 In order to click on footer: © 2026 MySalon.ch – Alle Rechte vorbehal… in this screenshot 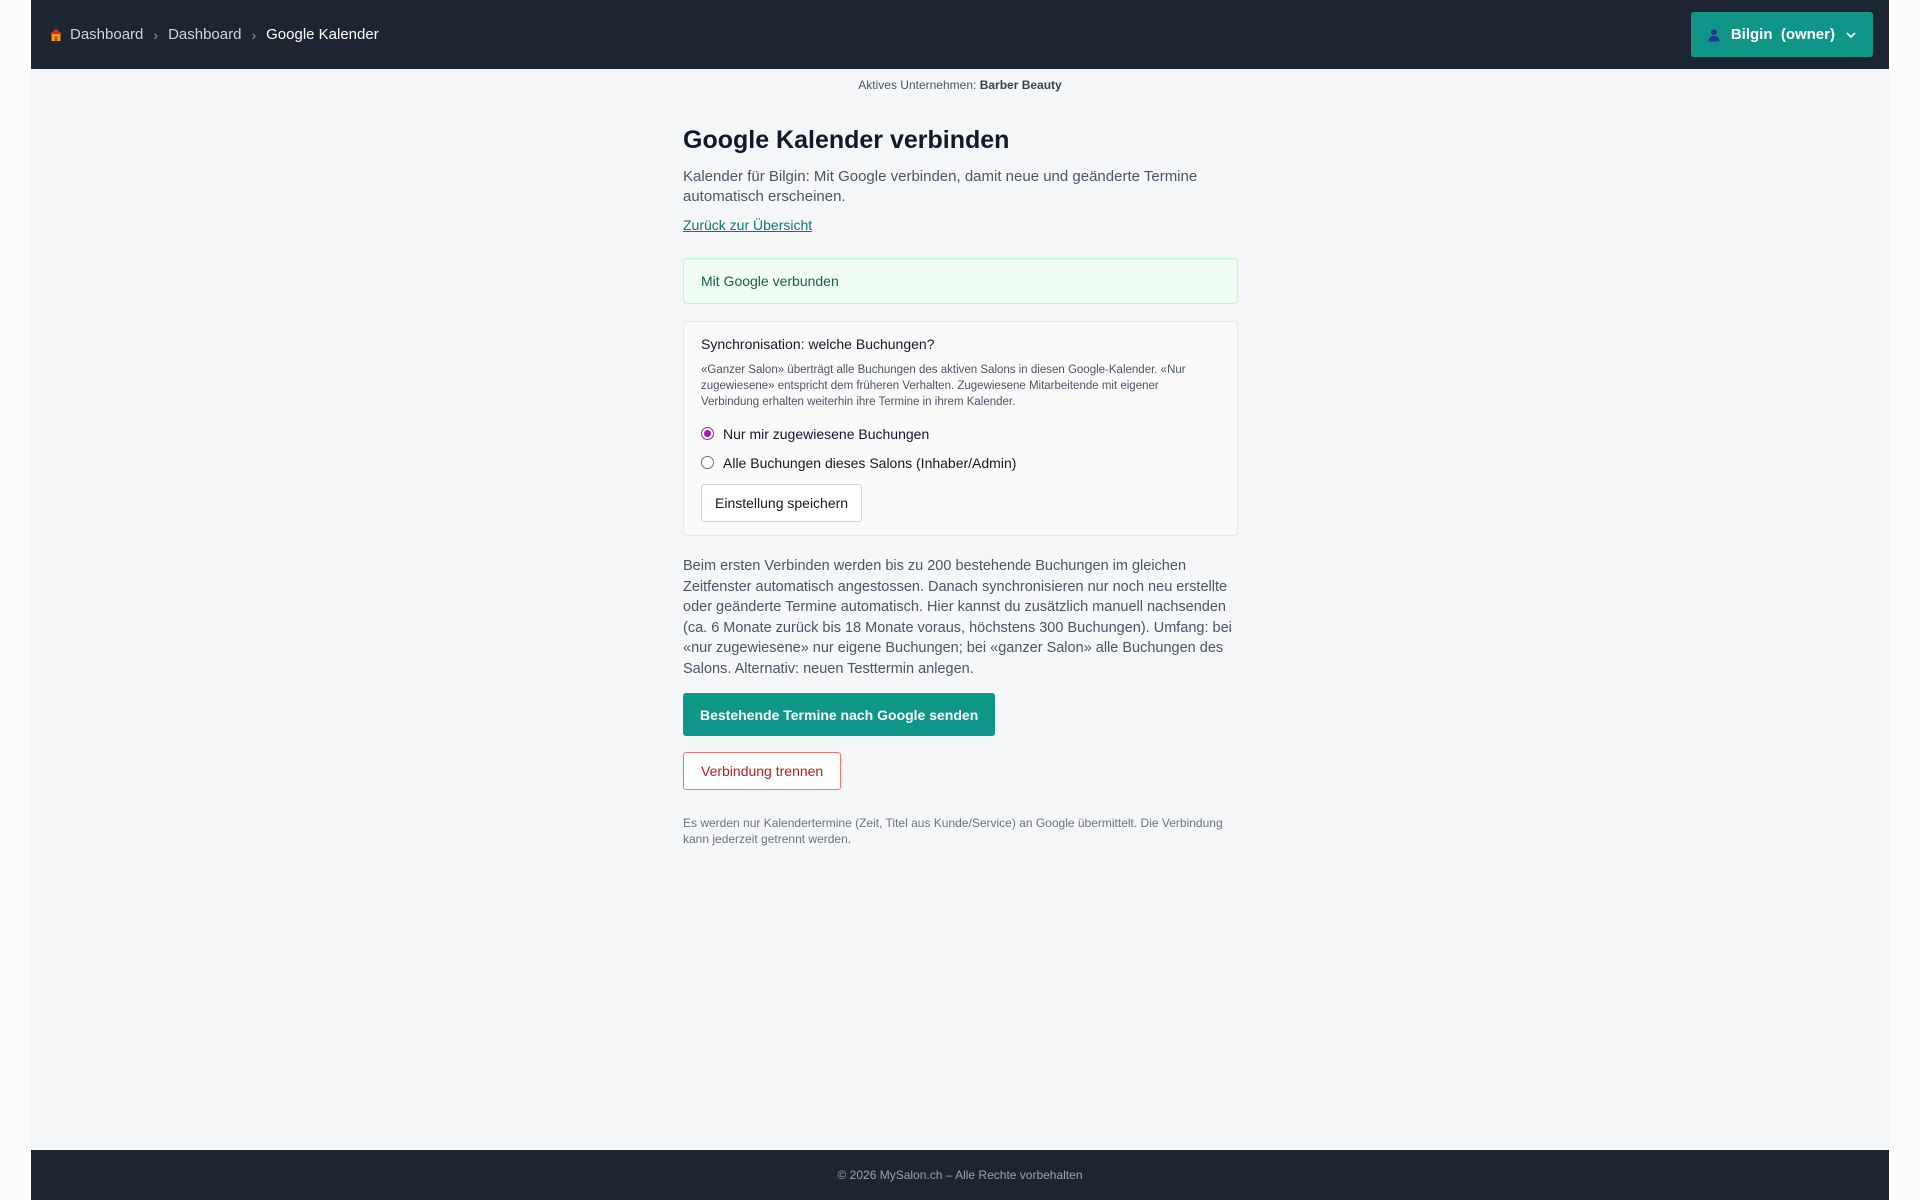, I will do `click(960, 1175)`.